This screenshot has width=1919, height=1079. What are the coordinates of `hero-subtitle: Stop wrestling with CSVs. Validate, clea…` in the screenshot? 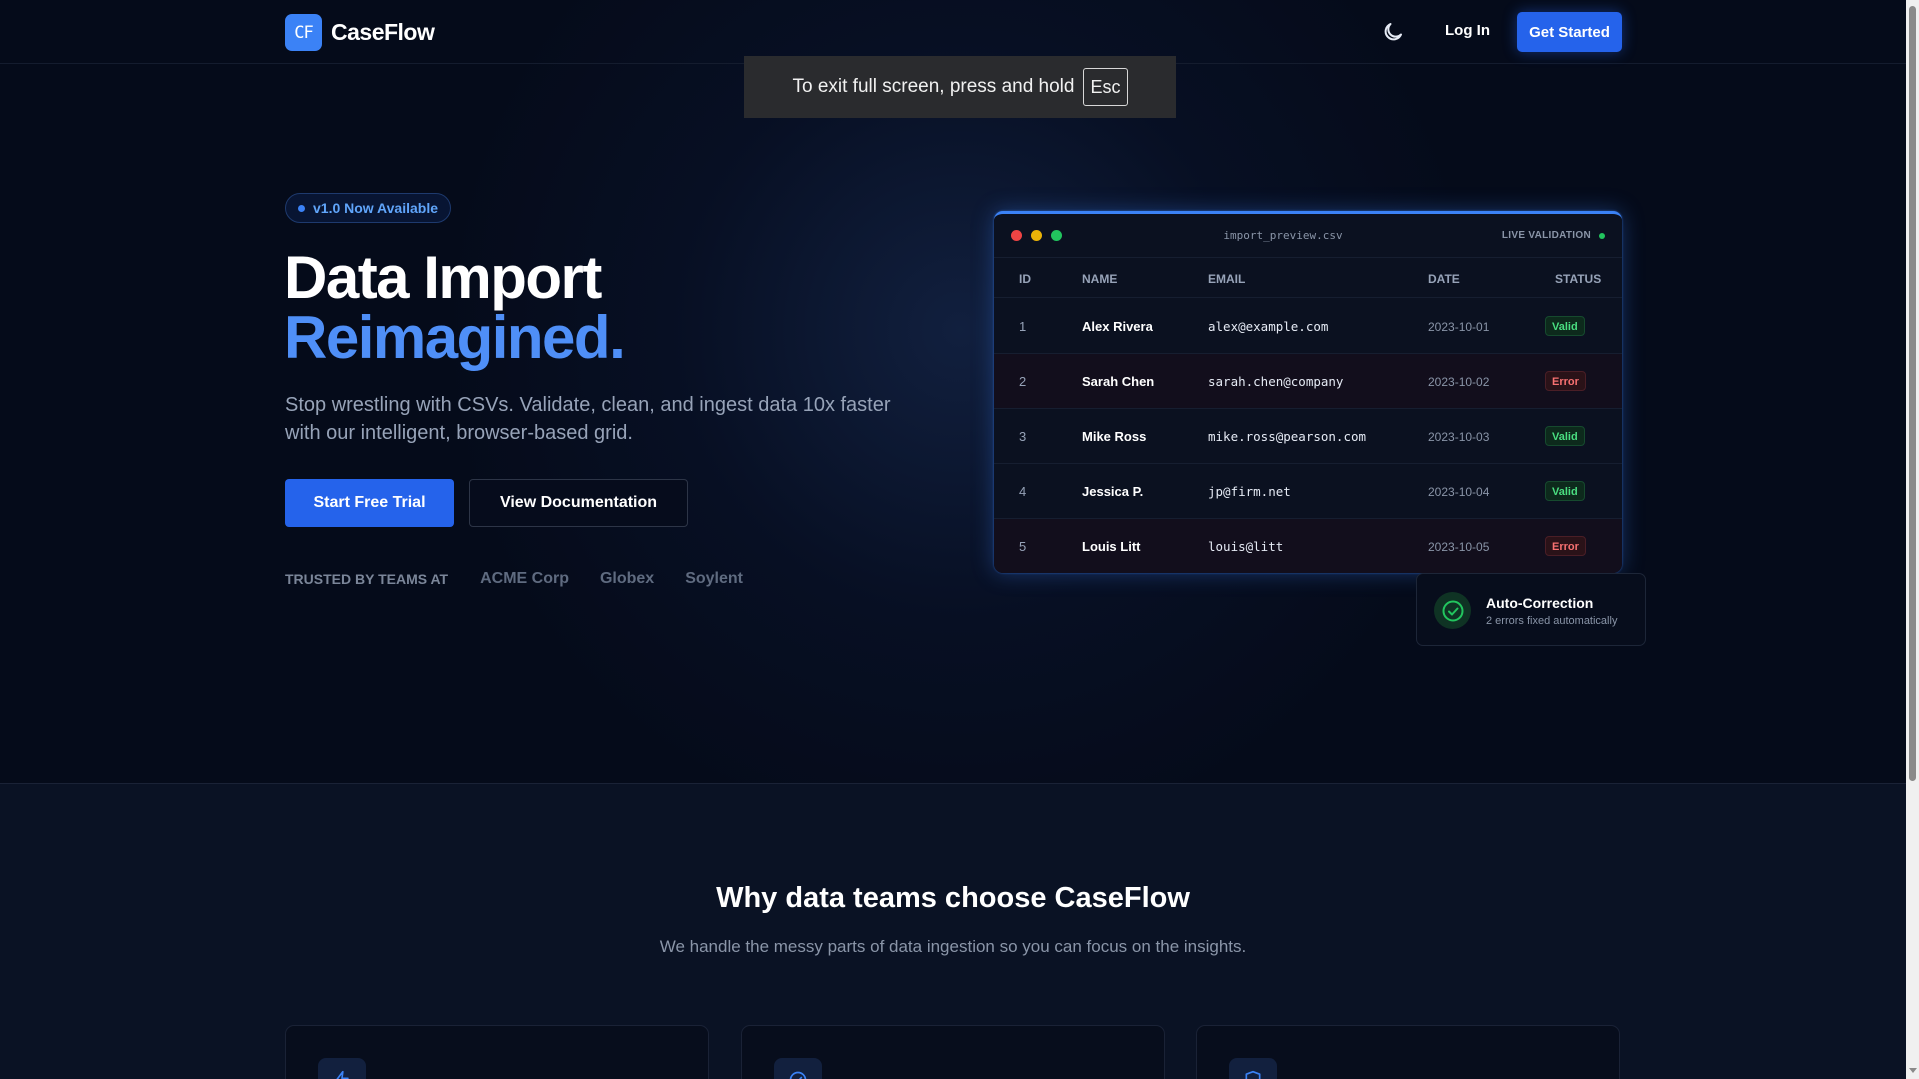 It's located at (588, 419).